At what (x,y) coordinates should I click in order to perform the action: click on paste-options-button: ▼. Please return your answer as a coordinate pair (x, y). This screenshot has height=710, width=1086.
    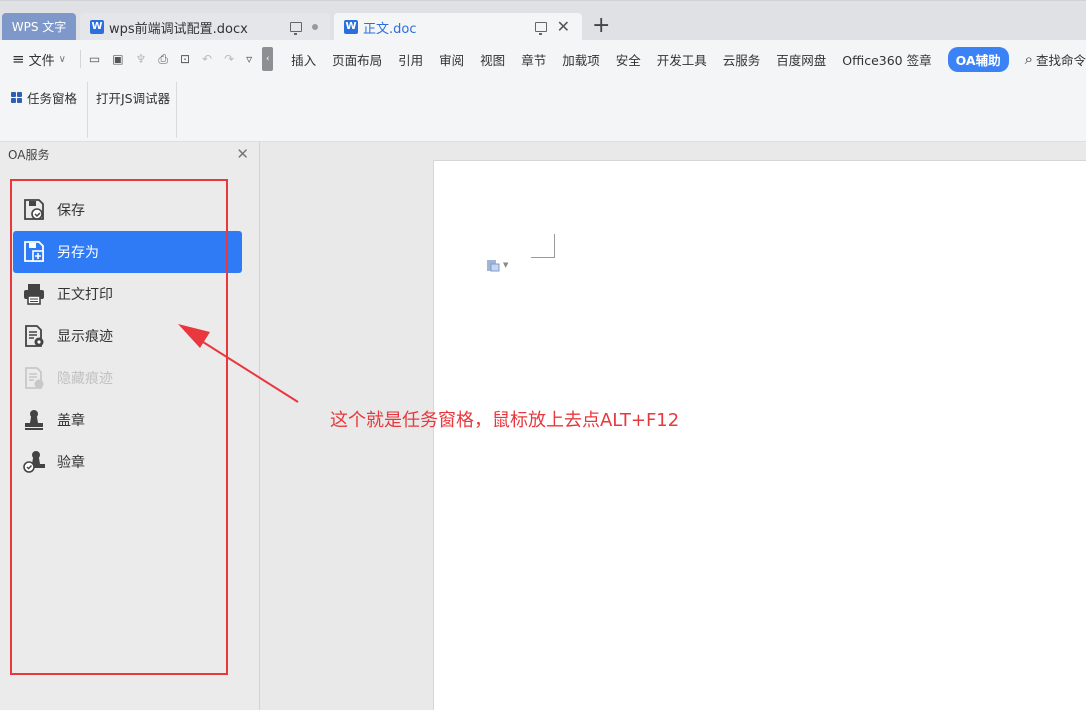
    Looking at the image, I should click on (497, 265).